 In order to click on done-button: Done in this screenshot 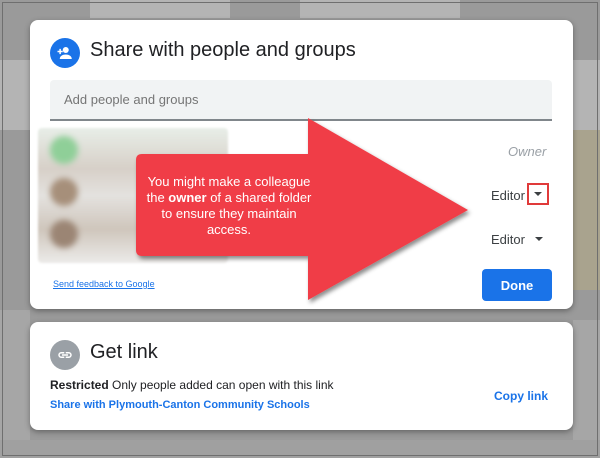, I will do `click(517, 285)`.